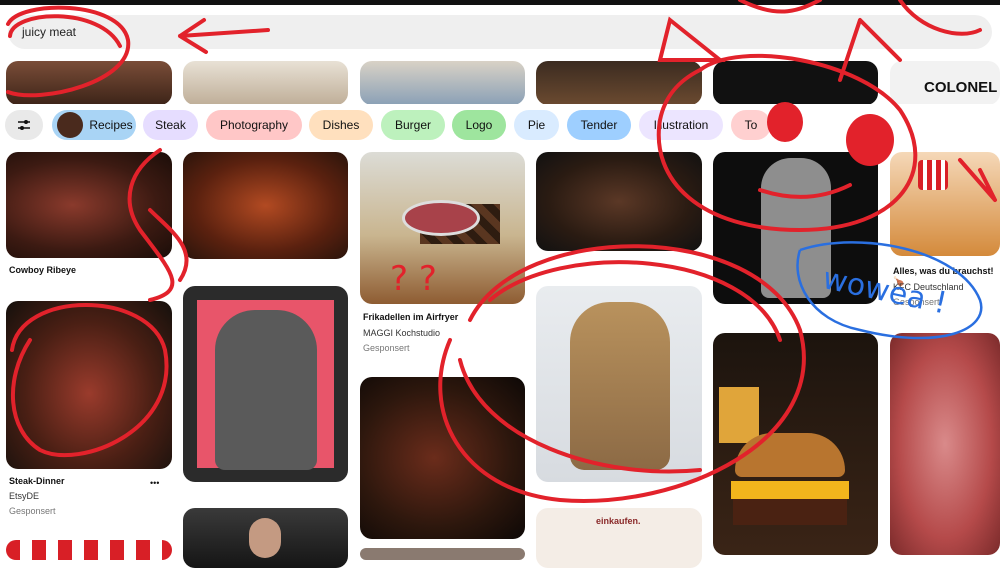  I want to click on chip-tender: Tender, so click(599, 125).